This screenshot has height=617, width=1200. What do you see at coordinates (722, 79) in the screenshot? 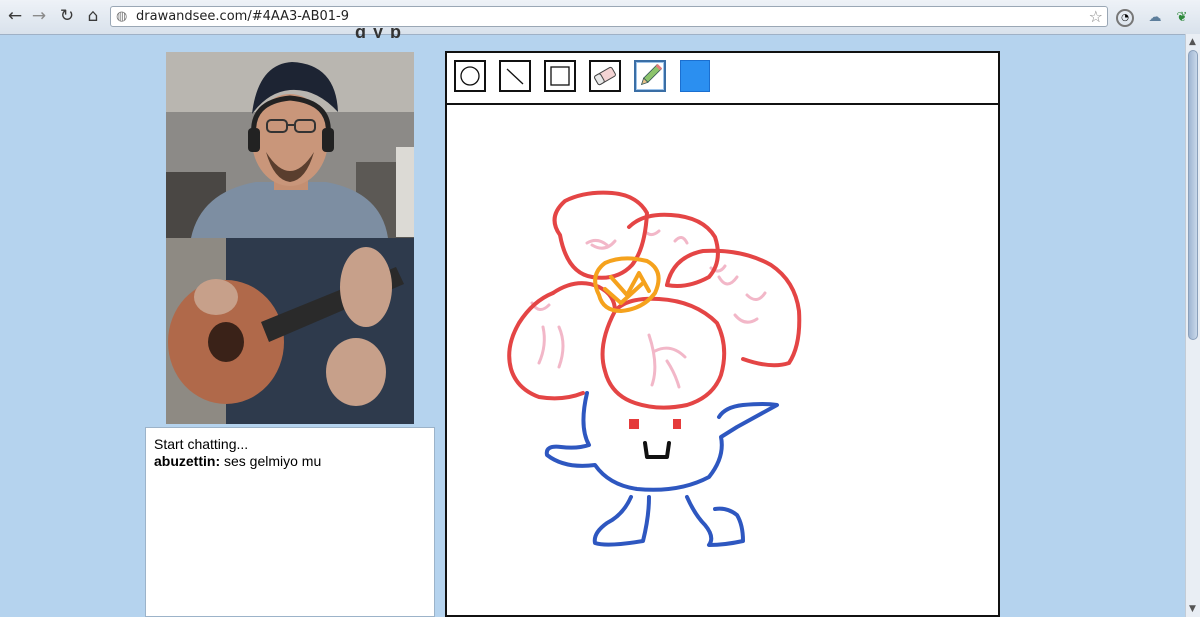
I see `drawing-toolbar` at bounding box center [722, 79].